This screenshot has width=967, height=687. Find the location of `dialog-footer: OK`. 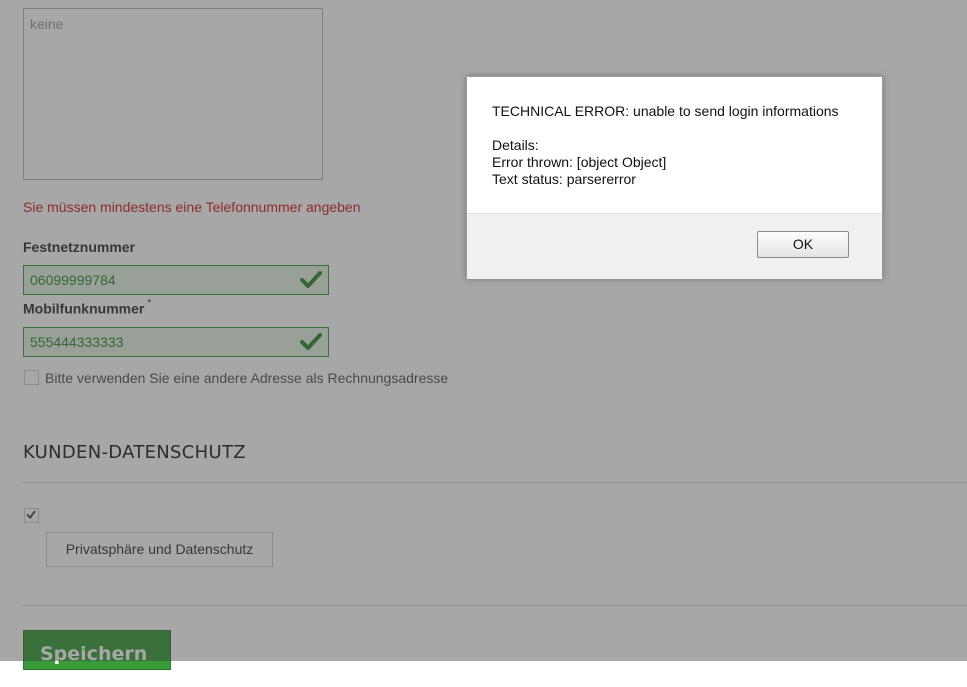

dialog-footer: OK is located at coordinates (674, 246).